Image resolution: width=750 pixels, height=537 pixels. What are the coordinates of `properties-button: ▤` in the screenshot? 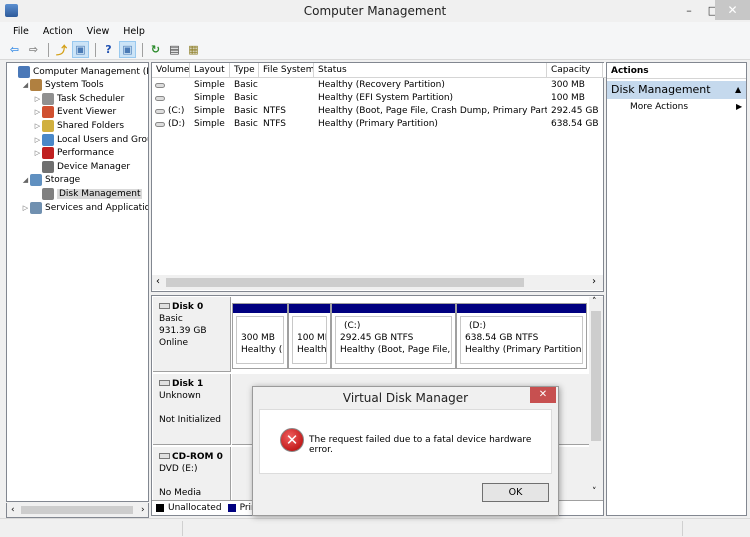 It's located at (174, 49).